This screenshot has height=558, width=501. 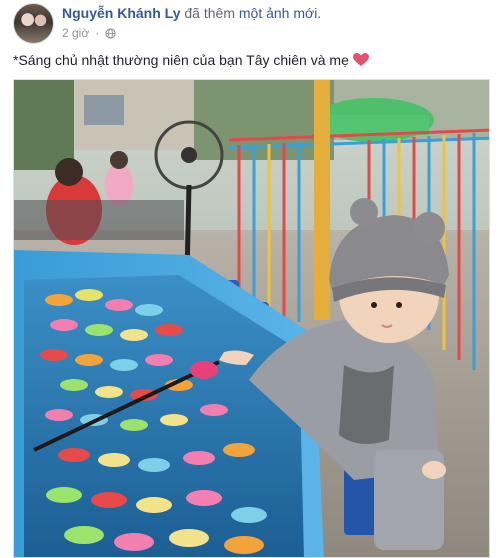 I want to click on action-object-link: một ảnh mới., so click(x=280, y=13).